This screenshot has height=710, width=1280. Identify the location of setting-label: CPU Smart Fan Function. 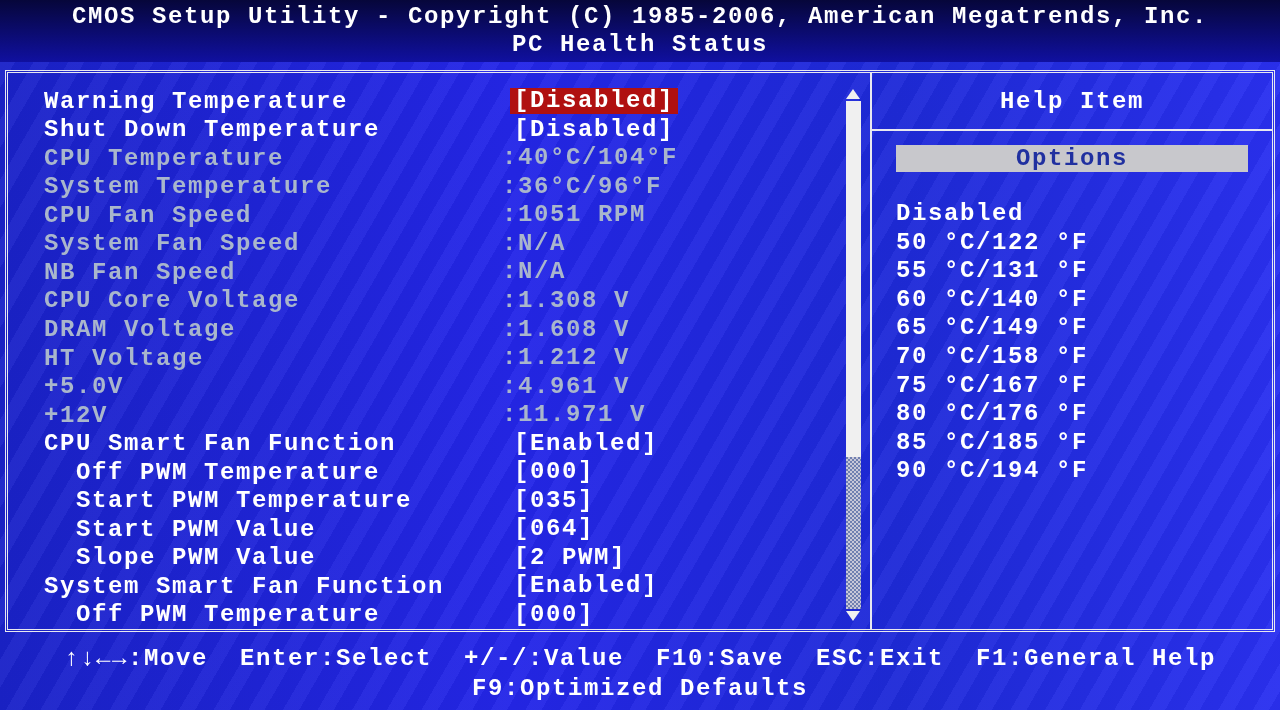
(221, 444).